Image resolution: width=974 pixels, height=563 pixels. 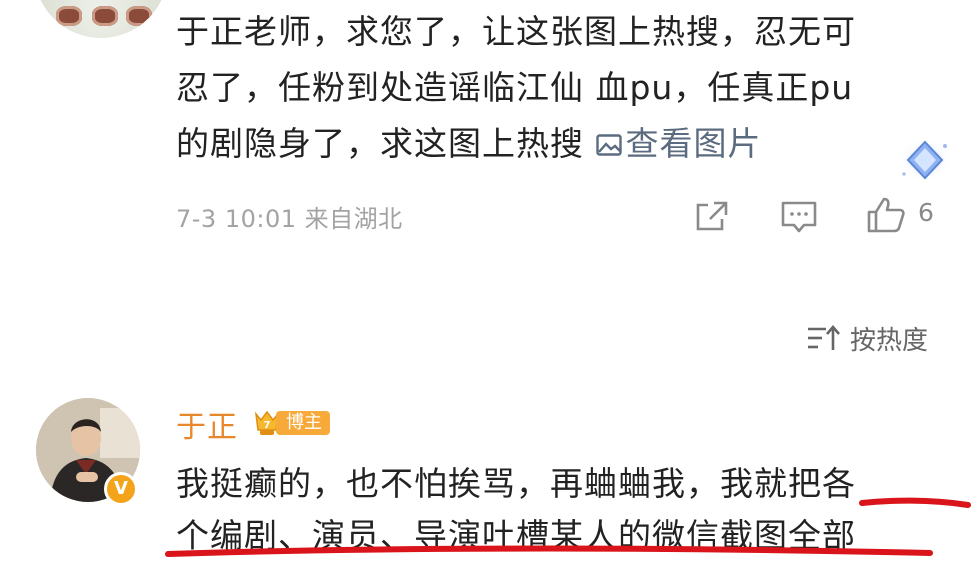 What do you see at coordinates (608, 145) in the screenshot?
I see `image-icon` at bounding box center [608, 145].